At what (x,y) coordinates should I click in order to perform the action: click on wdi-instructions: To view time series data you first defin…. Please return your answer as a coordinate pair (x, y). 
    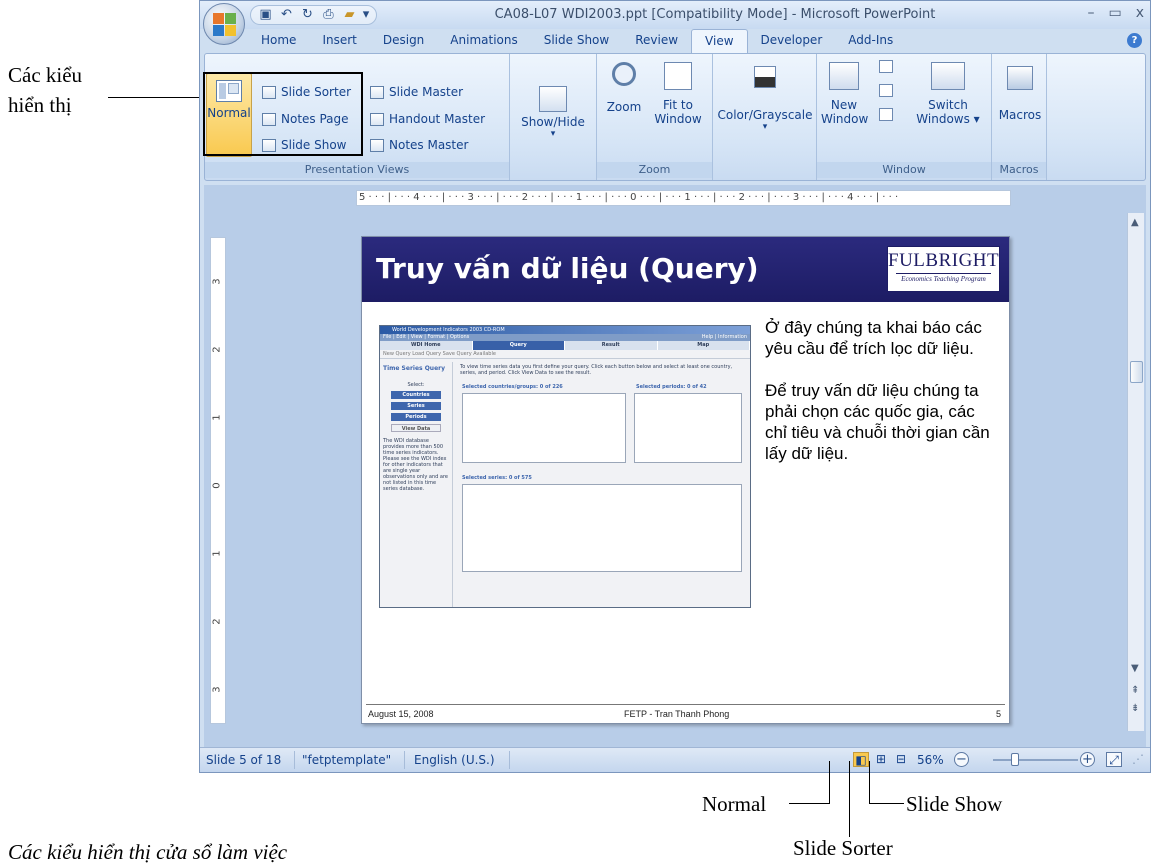
    Looking at the image, I should click on (596, 370).